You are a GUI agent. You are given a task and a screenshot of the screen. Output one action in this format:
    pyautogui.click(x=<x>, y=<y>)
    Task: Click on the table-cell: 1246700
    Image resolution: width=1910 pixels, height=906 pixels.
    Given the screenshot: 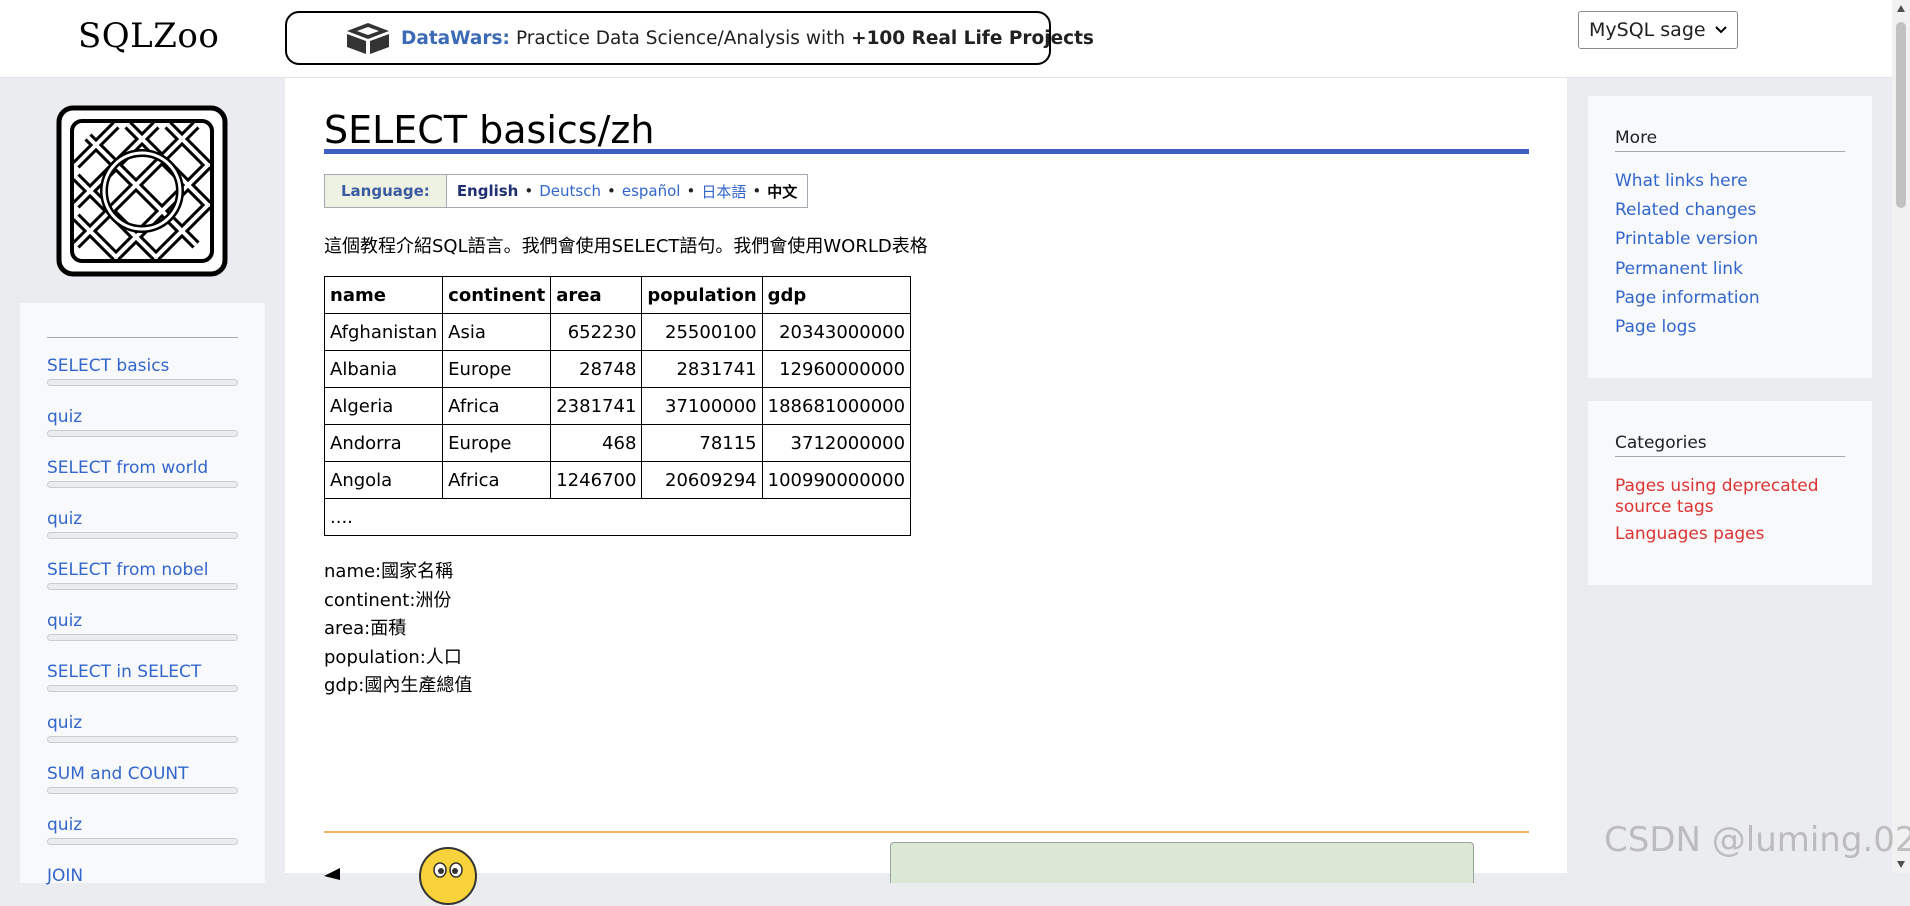 What is the action you would take?
    pyautogui.click(x=596, y=480)
    